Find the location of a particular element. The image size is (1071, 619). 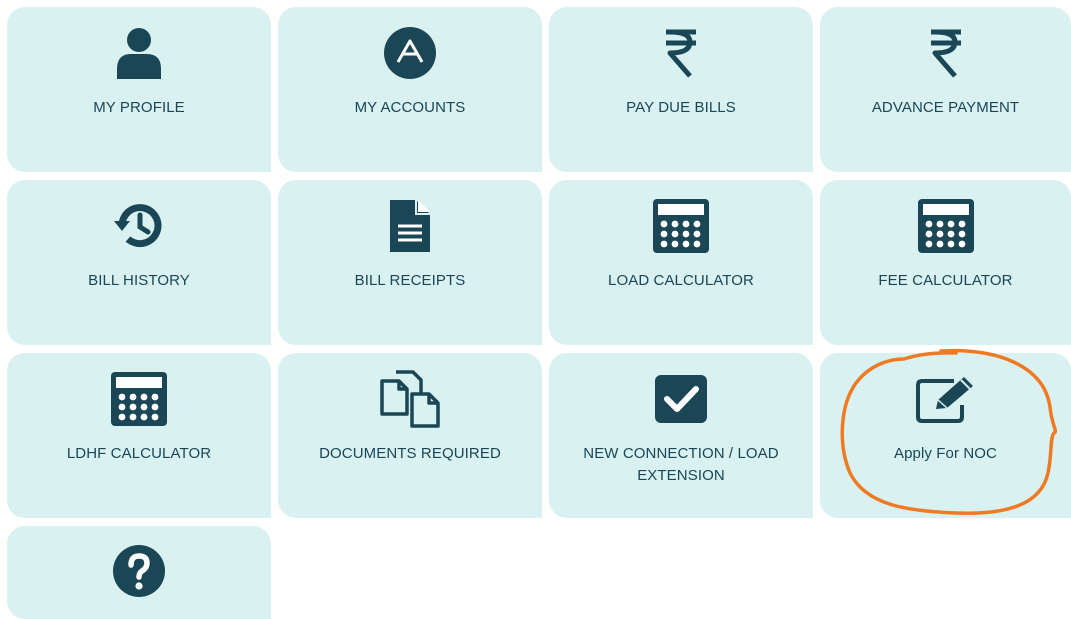

accounts-icon is located at coordinates (410, 53).